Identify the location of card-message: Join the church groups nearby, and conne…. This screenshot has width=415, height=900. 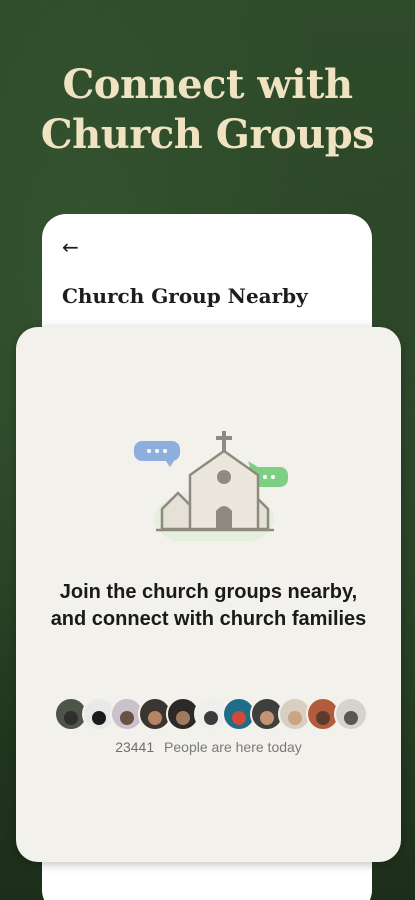
(208, 605).